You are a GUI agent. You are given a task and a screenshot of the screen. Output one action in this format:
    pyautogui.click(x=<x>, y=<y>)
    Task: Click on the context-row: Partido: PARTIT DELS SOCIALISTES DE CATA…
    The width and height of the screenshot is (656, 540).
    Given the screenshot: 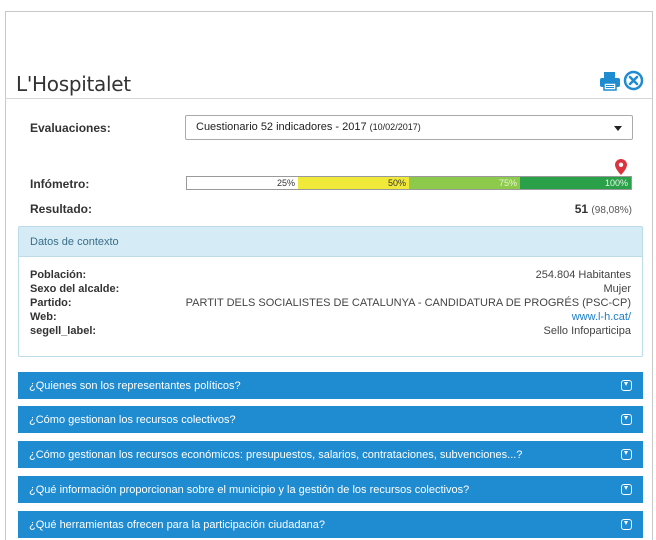 What is the action you would take?
    pyautogui.click(x=330, y=303)
    